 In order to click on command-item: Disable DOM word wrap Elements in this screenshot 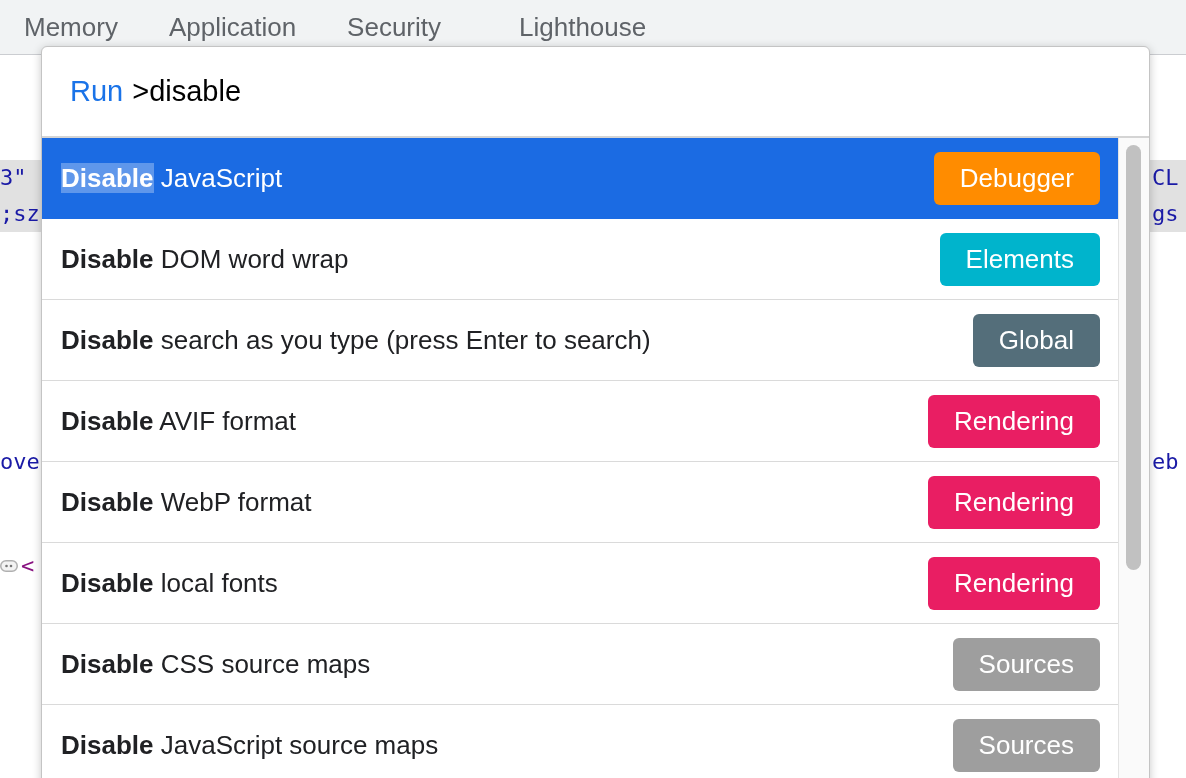, I will do `click(580, 259)`.